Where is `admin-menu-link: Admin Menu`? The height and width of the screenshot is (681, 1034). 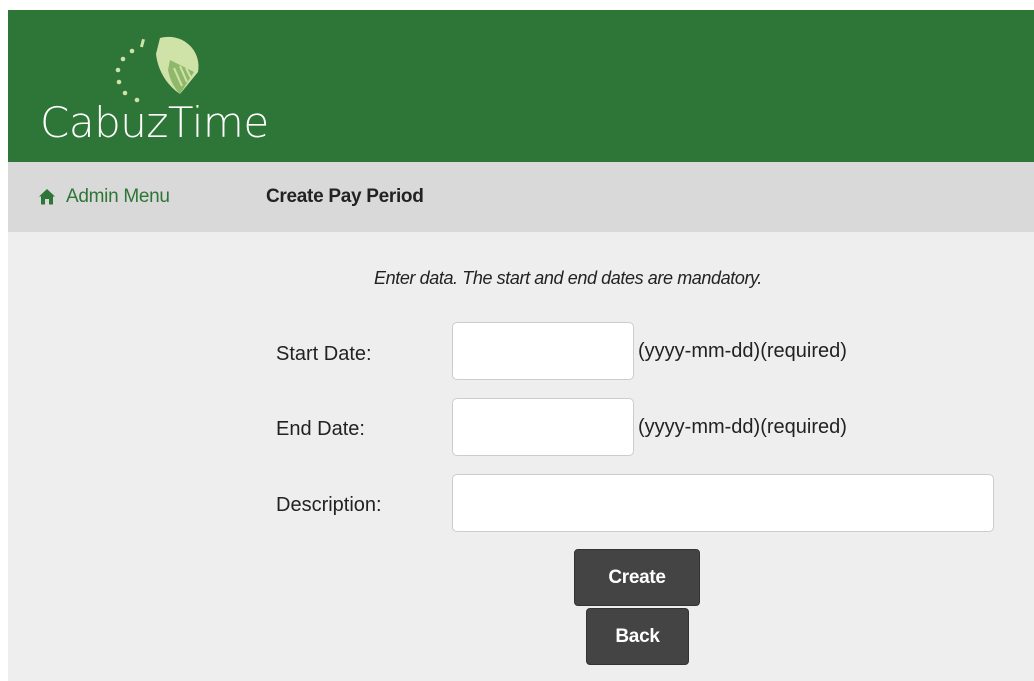
admin-menu-link: Admin Menu is located at coordinates (104, 197).